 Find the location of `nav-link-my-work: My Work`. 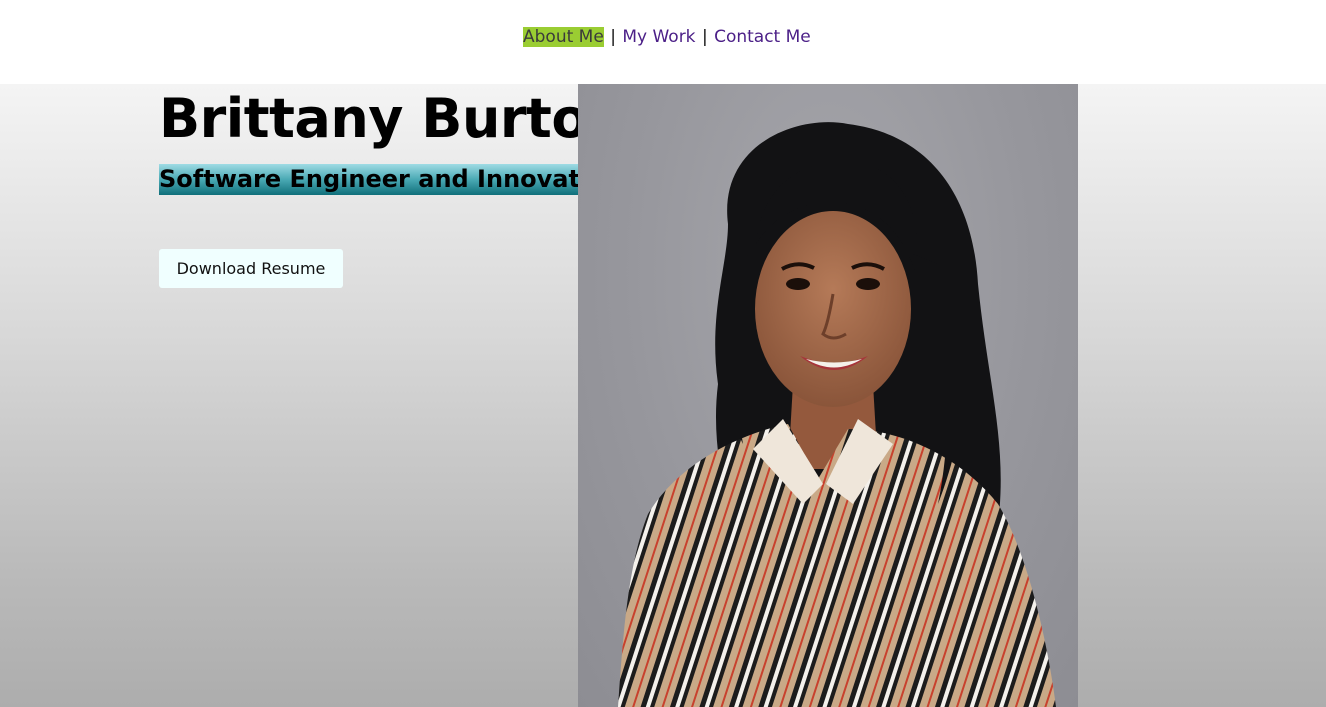

nav-link-my-work: My Work is located at coordinates (658, 37).